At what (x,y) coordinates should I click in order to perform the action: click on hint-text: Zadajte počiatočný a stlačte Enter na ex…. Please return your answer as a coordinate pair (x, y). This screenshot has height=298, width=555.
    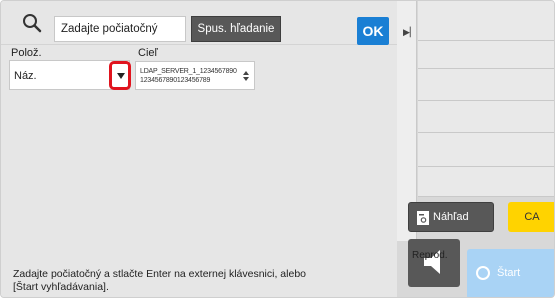
    Looking at the image, I should click on (160, 280).